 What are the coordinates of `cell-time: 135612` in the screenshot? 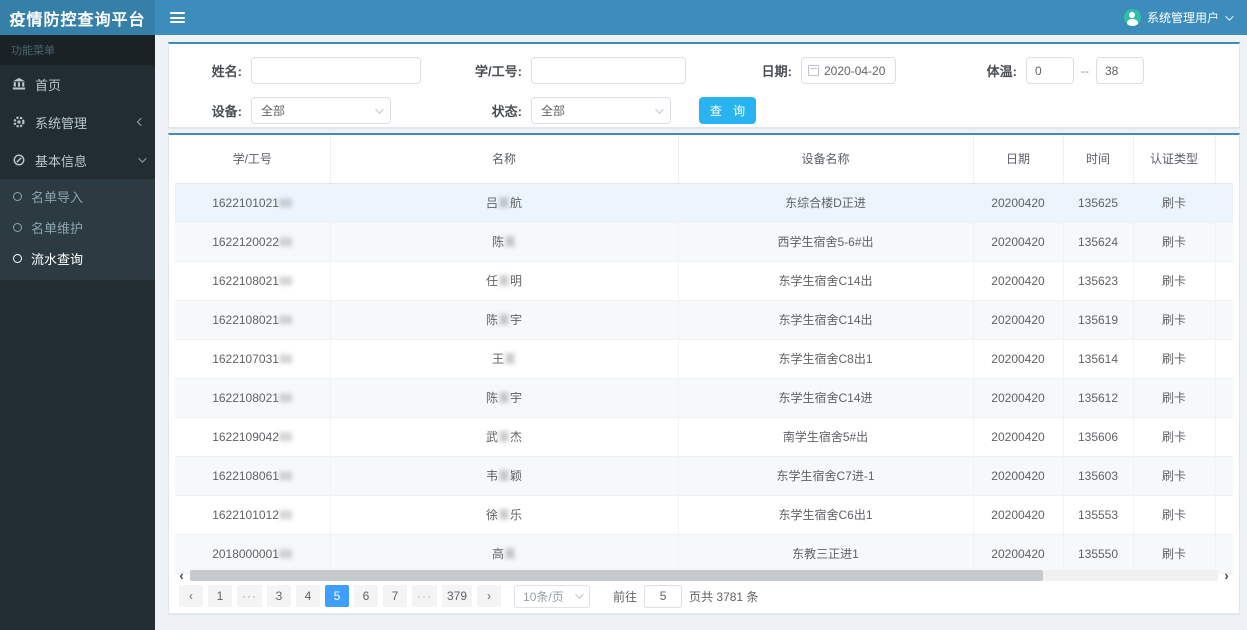 It's located at (1098, 398).